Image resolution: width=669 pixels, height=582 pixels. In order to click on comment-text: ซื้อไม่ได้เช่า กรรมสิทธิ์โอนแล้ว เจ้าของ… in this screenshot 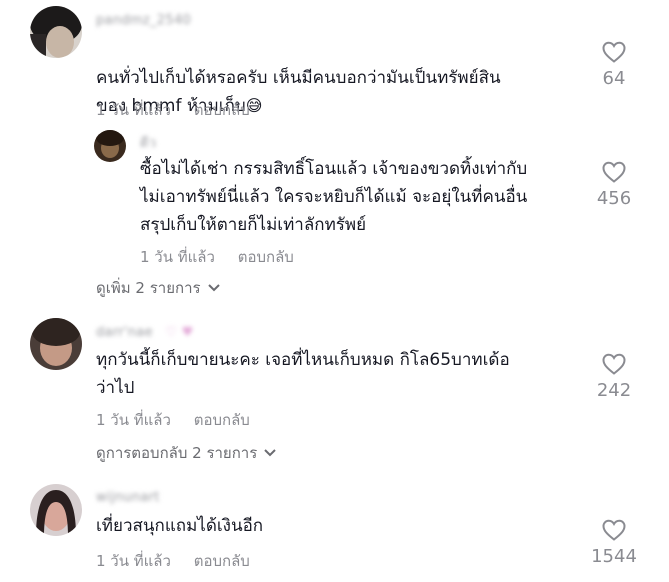, I will do `click(334, 197)`.